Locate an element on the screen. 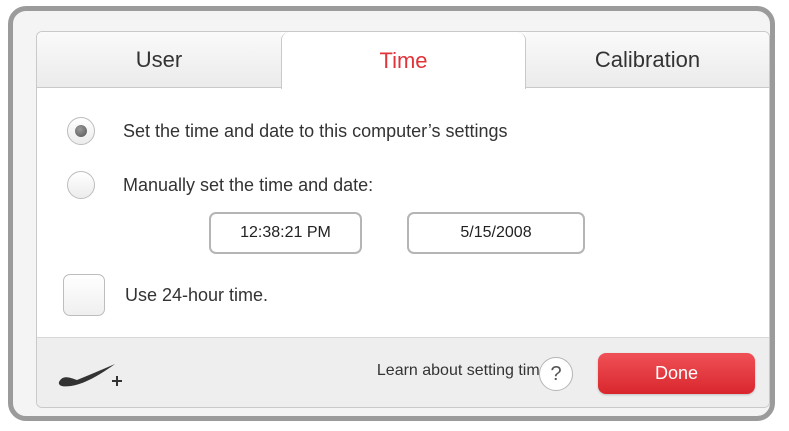  learn-about-time-link: Learn about setting time. is located at coordinates (465, 371).